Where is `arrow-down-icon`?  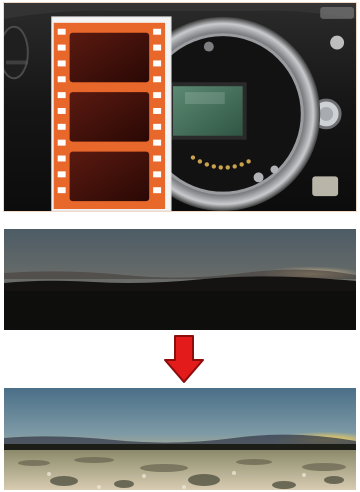 arrow-down-icon is located at coordinates (184, 359).